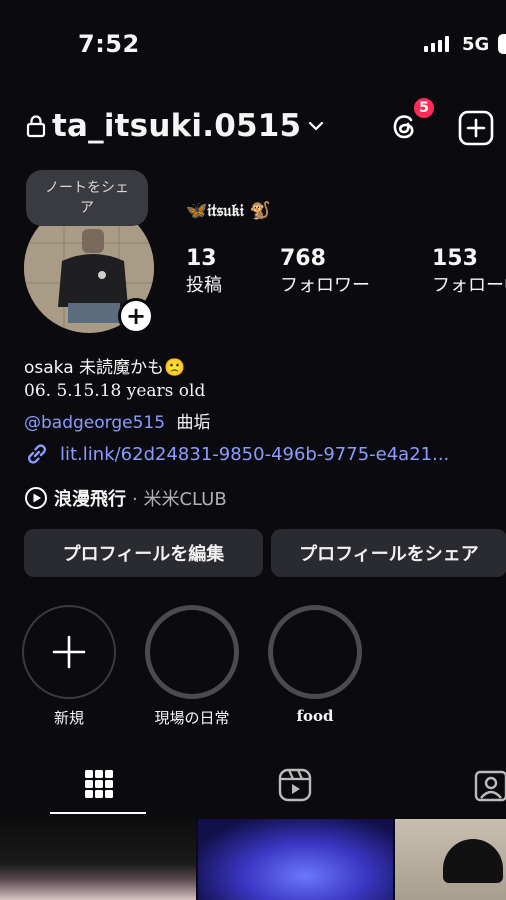 Image resolution: width=506 pixels, height=900 pixels. I want to click on tagged-tab-icon, so click(490, 785).